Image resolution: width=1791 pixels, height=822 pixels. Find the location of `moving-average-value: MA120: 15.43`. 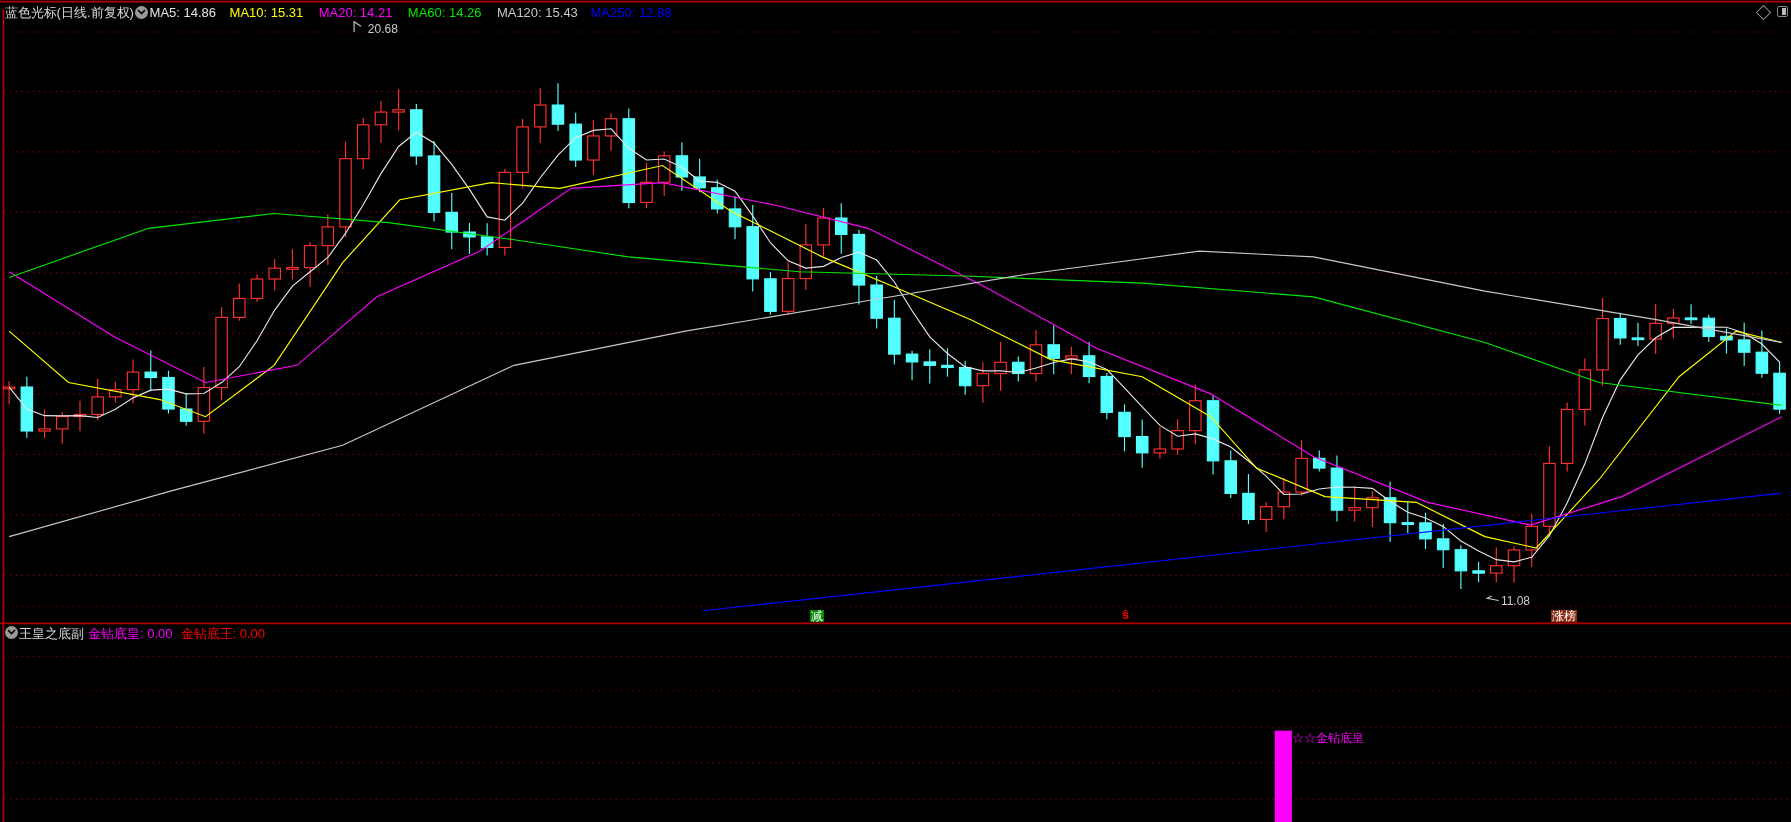

moving-average-value: MA120: 15.43 is located at coordinates (537, 13).